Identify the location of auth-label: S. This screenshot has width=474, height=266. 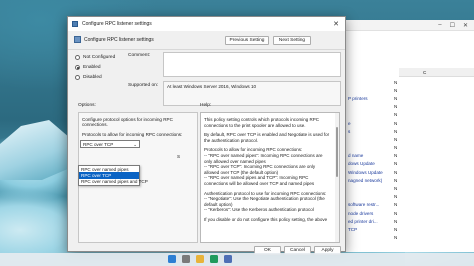
(179, 156).